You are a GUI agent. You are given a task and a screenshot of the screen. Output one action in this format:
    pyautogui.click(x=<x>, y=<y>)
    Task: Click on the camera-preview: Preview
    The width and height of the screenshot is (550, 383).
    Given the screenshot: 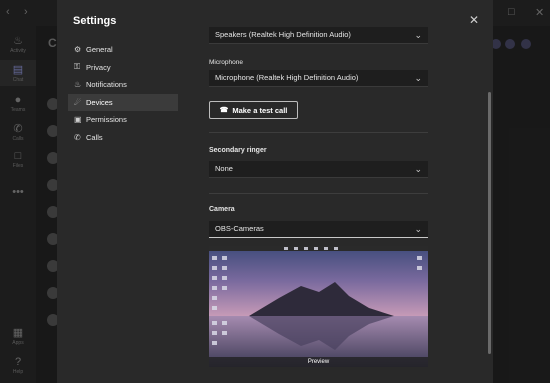 What is the action you would take?
    pyautogui.click(x=318, y=306)
    